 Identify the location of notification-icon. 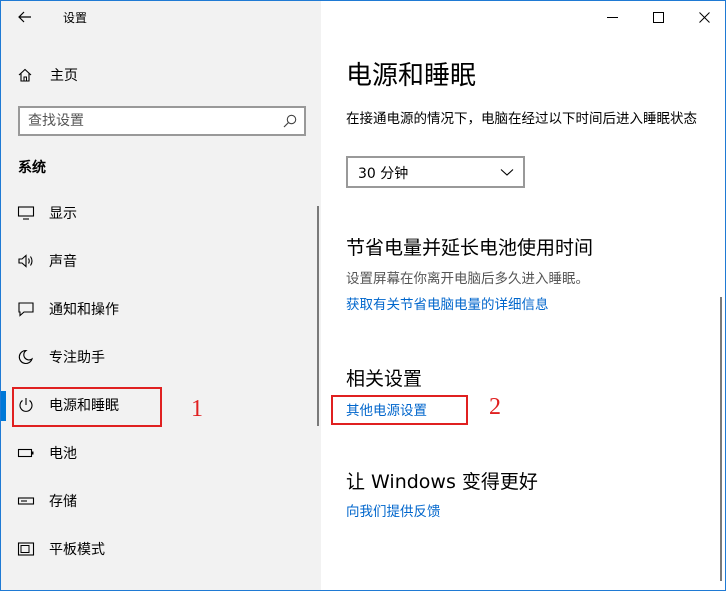
(26, 309).